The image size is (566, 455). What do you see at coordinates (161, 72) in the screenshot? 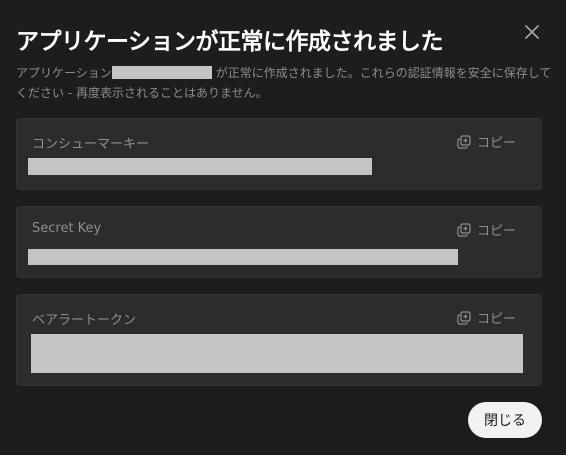
I see `redacted-app-name` at bounding box center [161, 72].